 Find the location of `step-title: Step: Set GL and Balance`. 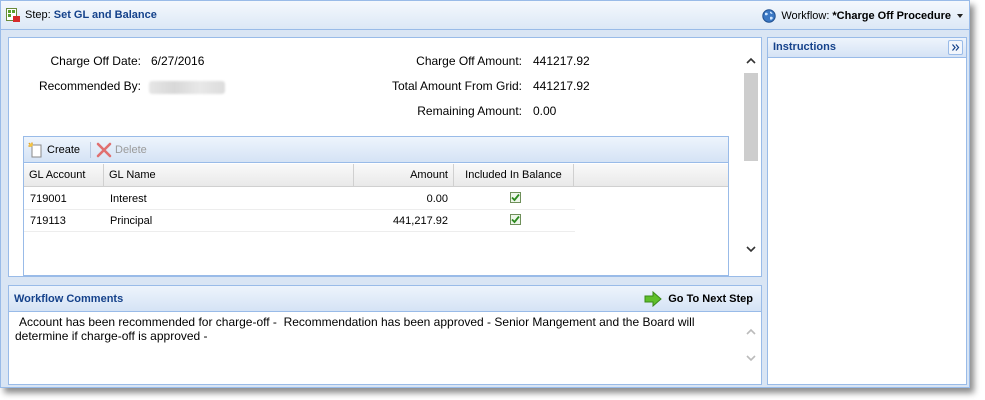

step-title: Step: Set GL and Balance is located at coordinates (91, 15).